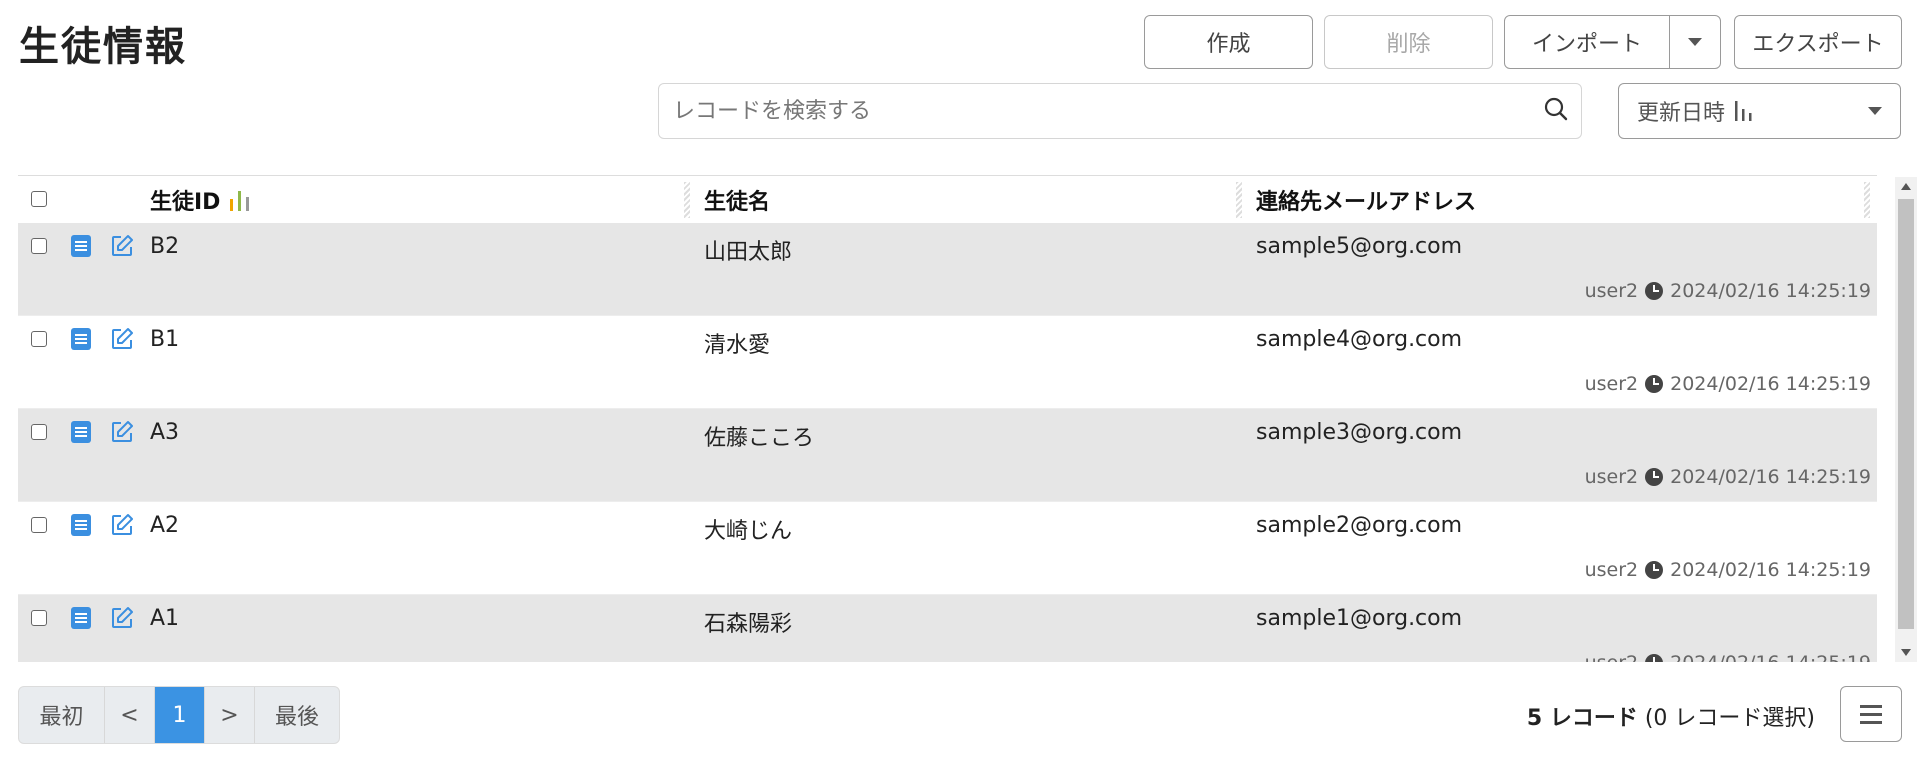 The width and height of the screenshot is (1919, 762). What do you see at coordinates (748, 252) in the screenshot?
I see `student-name-cell: 山田太郎` at bounding box center [748, 252].